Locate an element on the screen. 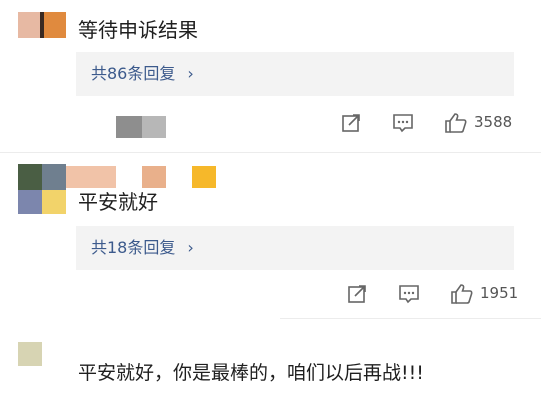 Image resolution: width=541 pixels, height=400 pixels. like-count: 3588 is located at coordinates (493, 122).